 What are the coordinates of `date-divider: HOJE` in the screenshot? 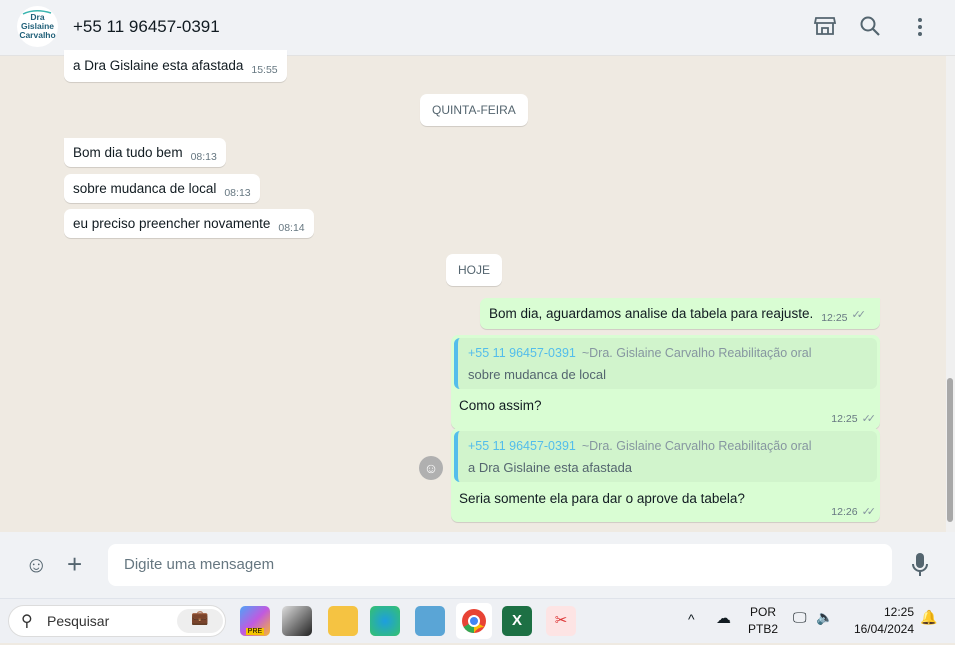 It's located at (474, 270).